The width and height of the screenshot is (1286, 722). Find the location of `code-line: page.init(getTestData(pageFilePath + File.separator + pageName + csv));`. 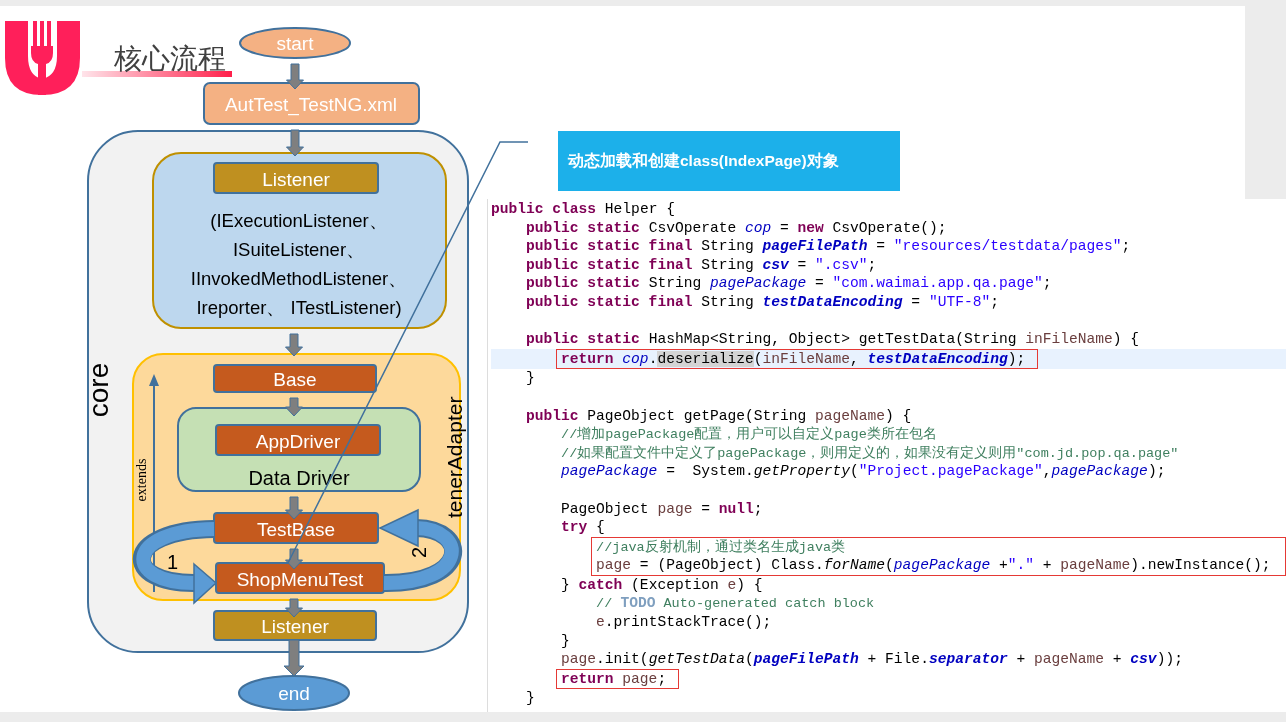

code-line: page.init(getTestData(pageFilePath + File.separator + pageName + csv)); is located at coordinates (872, 659).